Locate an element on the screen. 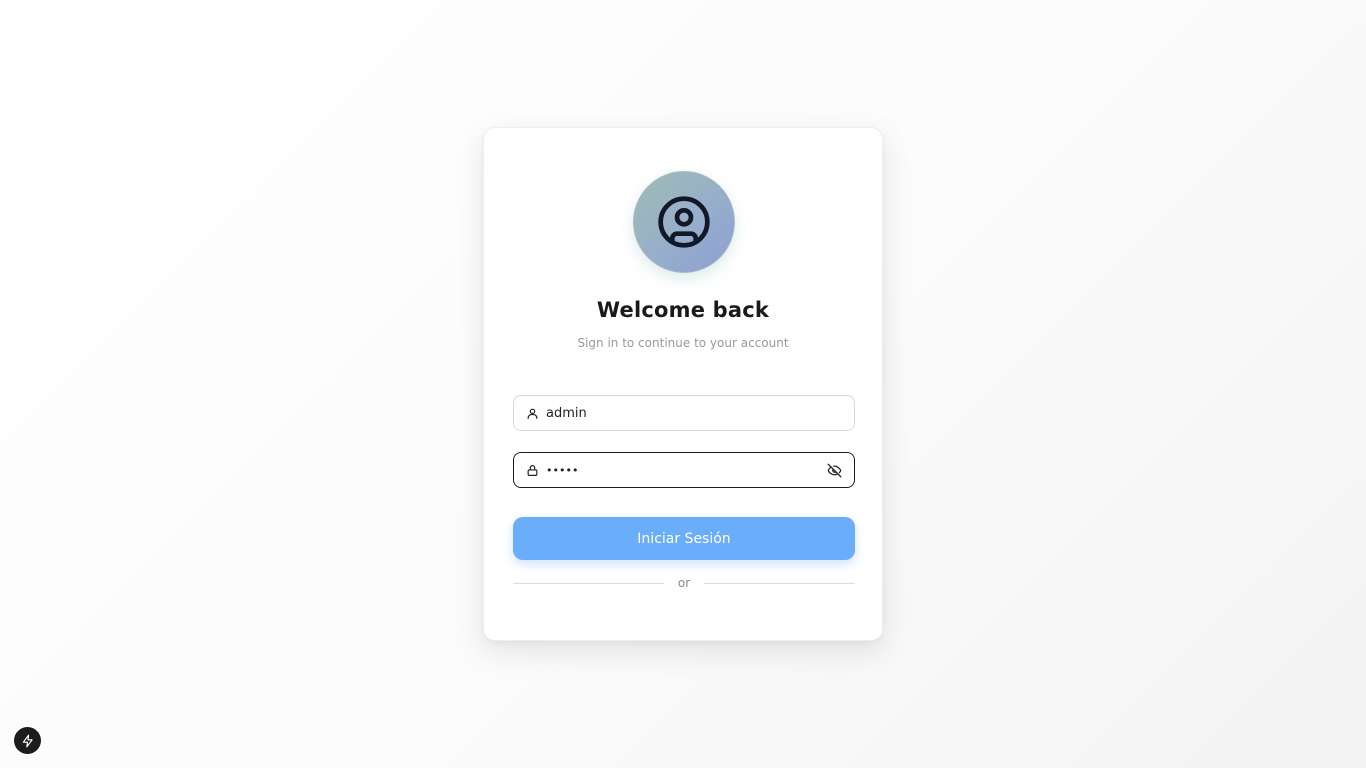 This screenshot has height=768, width=1366. avatar is located at coordinates (684, 222).